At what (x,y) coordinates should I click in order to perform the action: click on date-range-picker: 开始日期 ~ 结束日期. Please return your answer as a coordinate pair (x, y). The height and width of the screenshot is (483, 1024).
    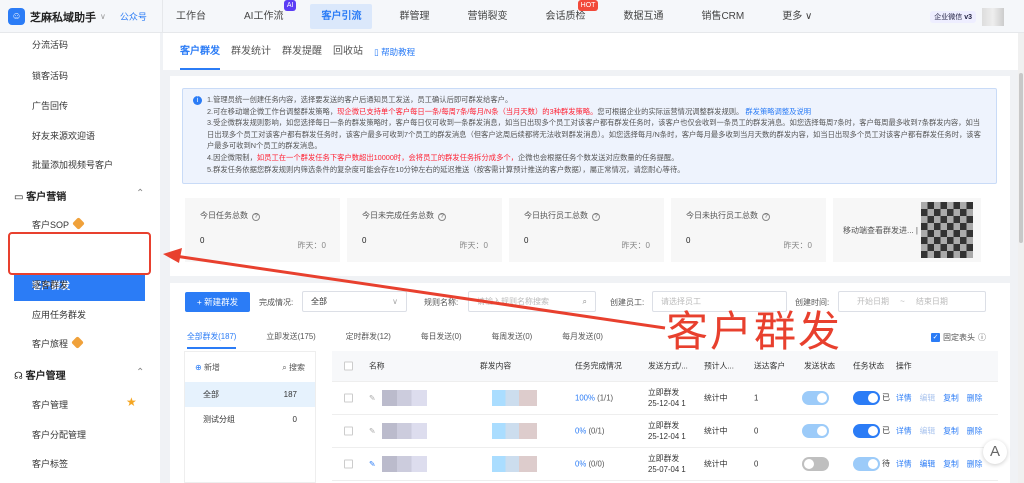
    Looking at the image, I should click on (912, 301).